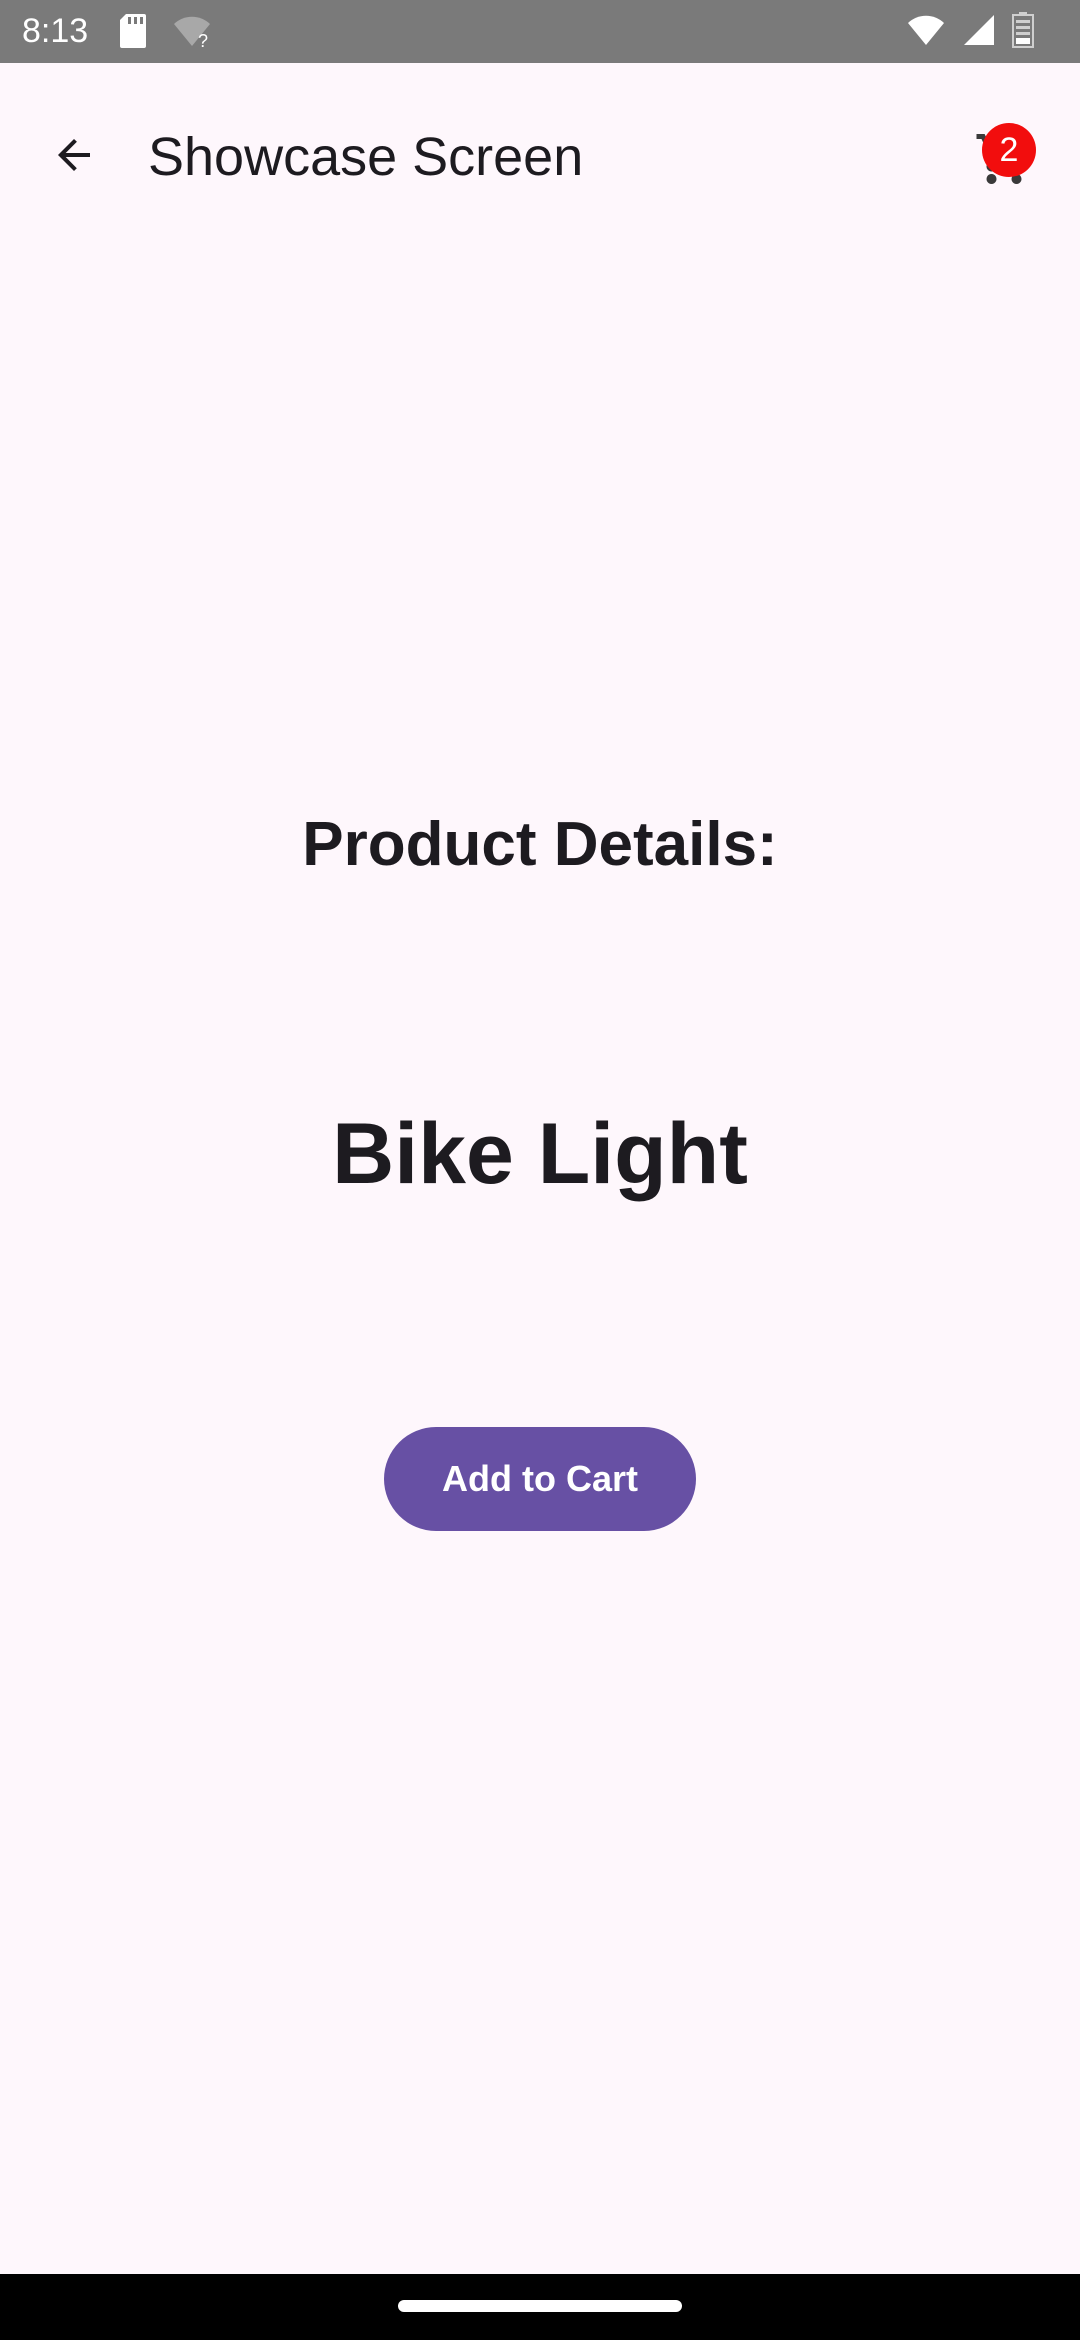  I want to click on product-name: Bike Light, so click(540, 1154).